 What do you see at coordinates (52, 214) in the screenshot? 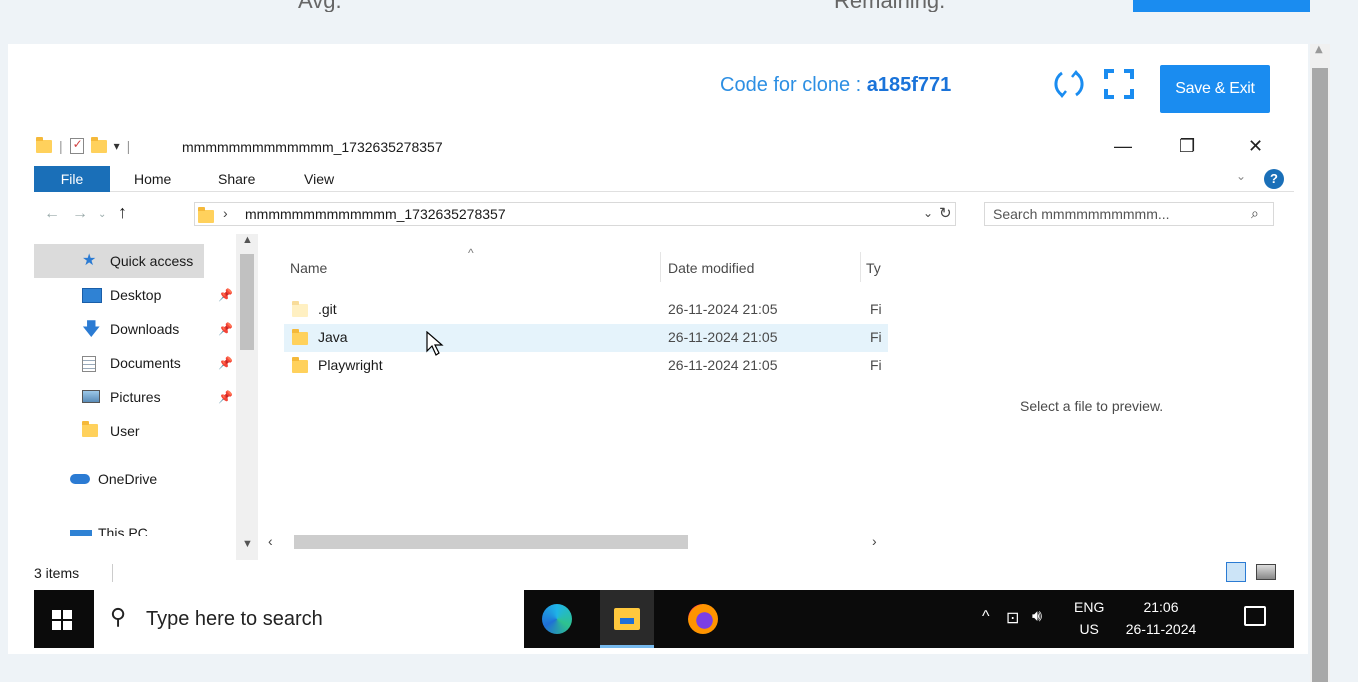
I see `back-icon: ←` at bounding box center [52, 214].